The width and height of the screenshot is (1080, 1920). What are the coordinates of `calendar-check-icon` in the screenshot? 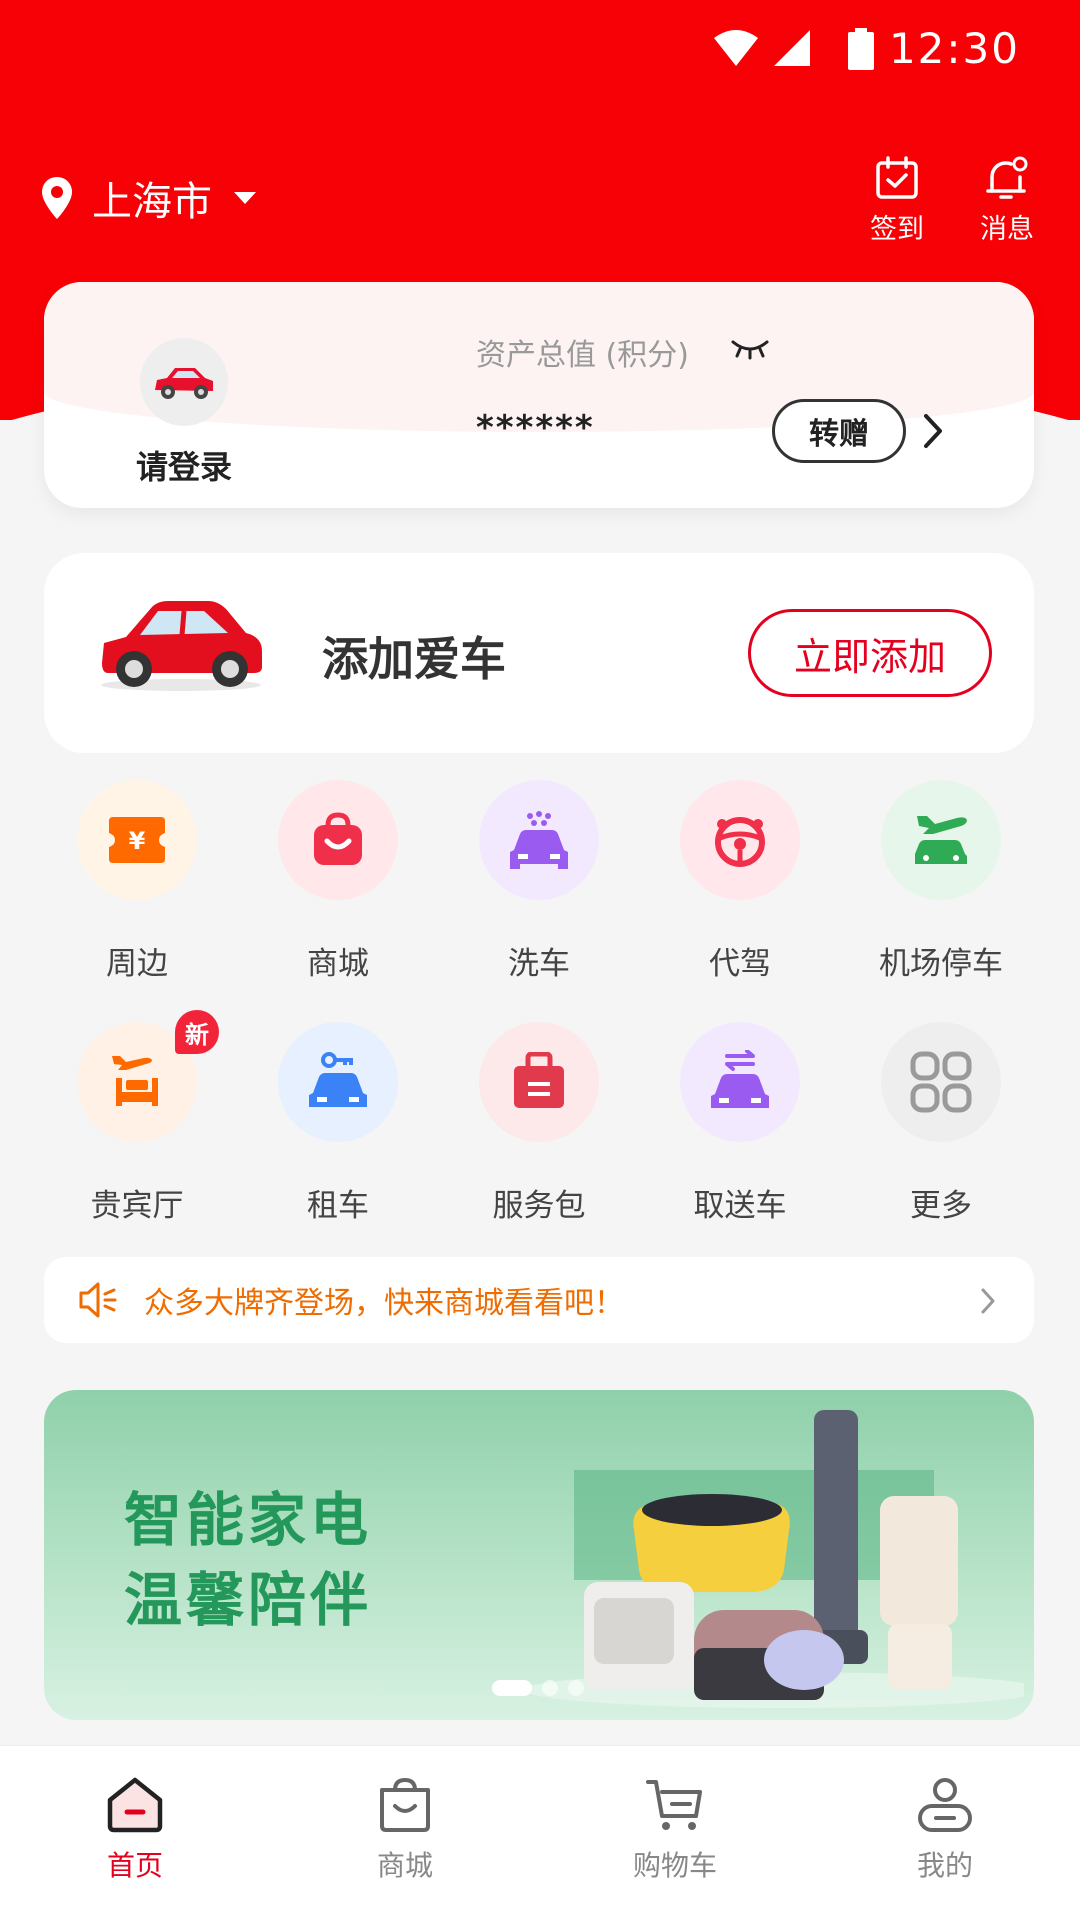 It's located at (897, 177).